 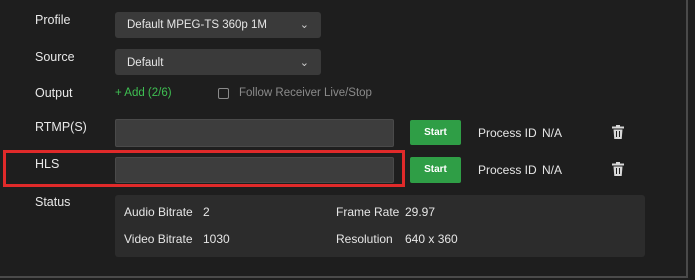 I want to click on follow-receiver-label: Follow Receiver Live/Stop, so click(x=305, y=93).